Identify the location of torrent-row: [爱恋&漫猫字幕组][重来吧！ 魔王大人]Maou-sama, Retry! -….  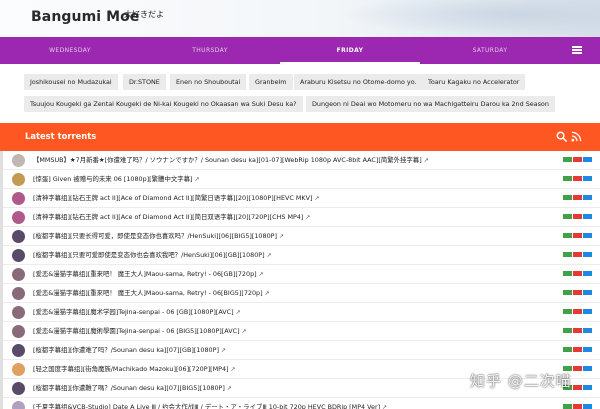
(300, 274).